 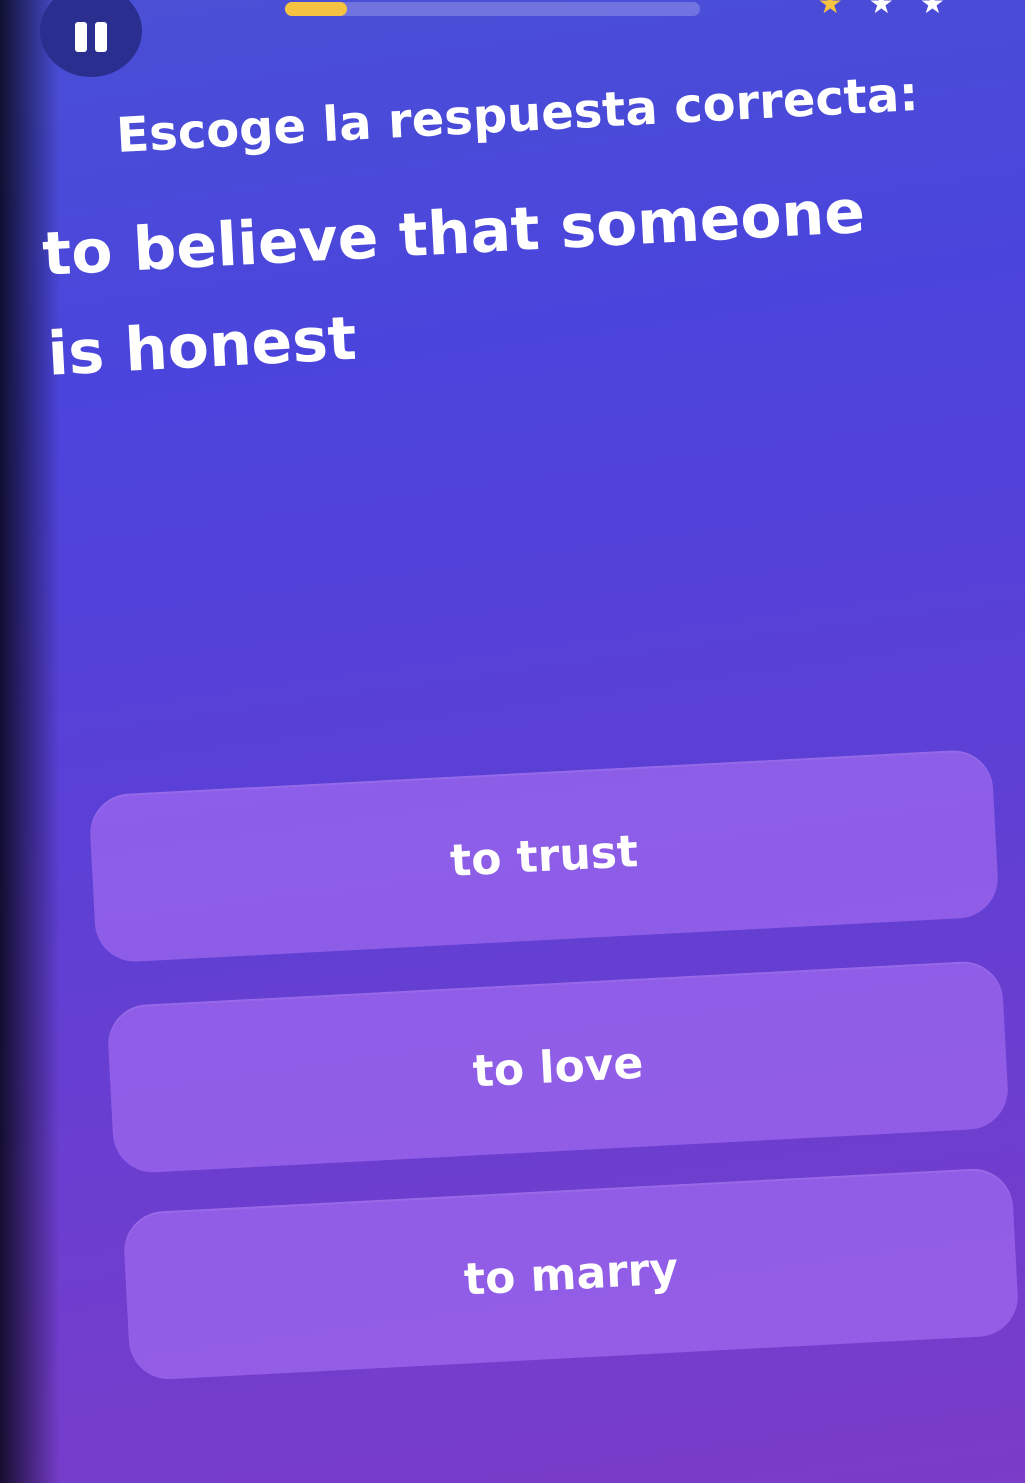 What do you see at coordinates (571, 1274) in the screenshot?
I see `answer-option-to-marry: to marry` at bounding box center [571, 1274].